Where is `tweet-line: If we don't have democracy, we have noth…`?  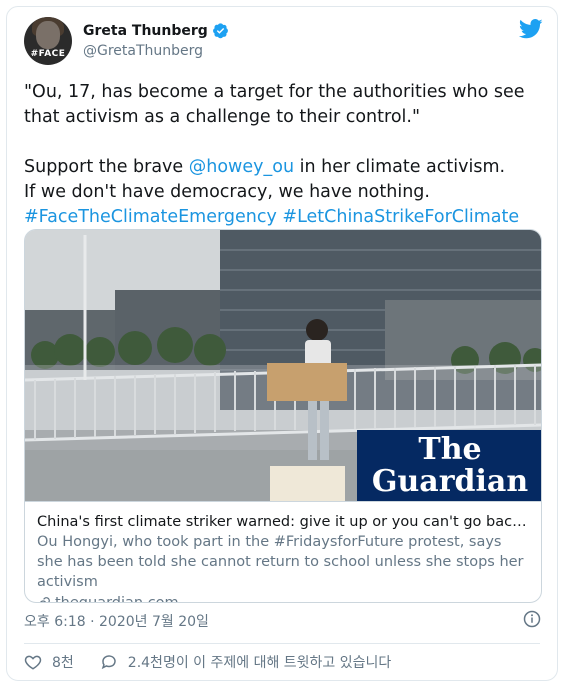 tweet-line: If we don't have democracy, we have noth… is located at coordinates (227, 192).